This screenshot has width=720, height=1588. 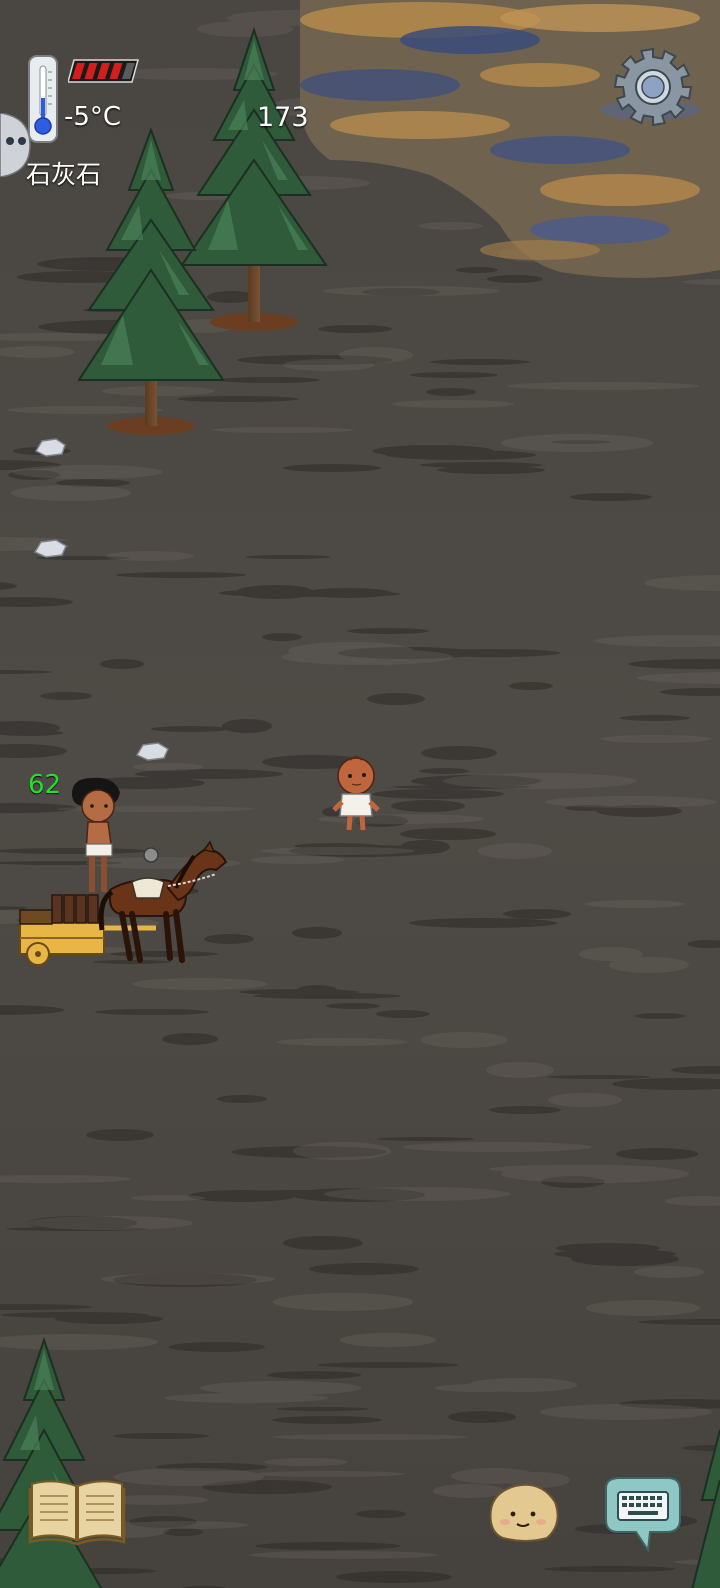 What do you see at coordinates (641, 1514) in the screenshot?
I see `keyboard-icon` at bounding box center [641, 1514].